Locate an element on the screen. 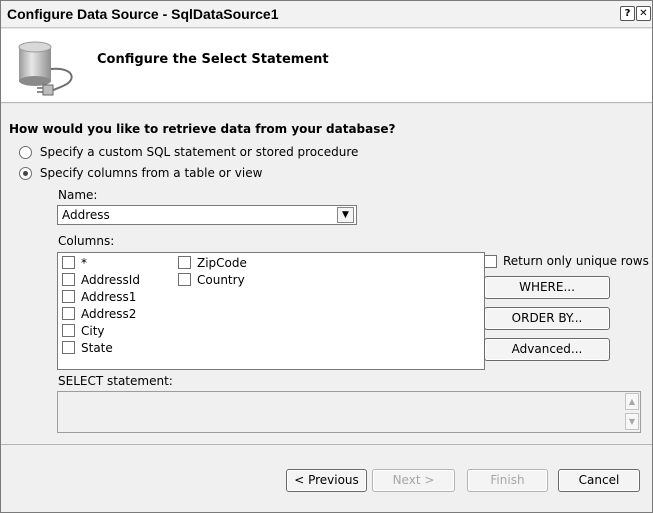 The width and height of the screenshot is (653, 513). help-button: ? is located at coordinates (627, 13).